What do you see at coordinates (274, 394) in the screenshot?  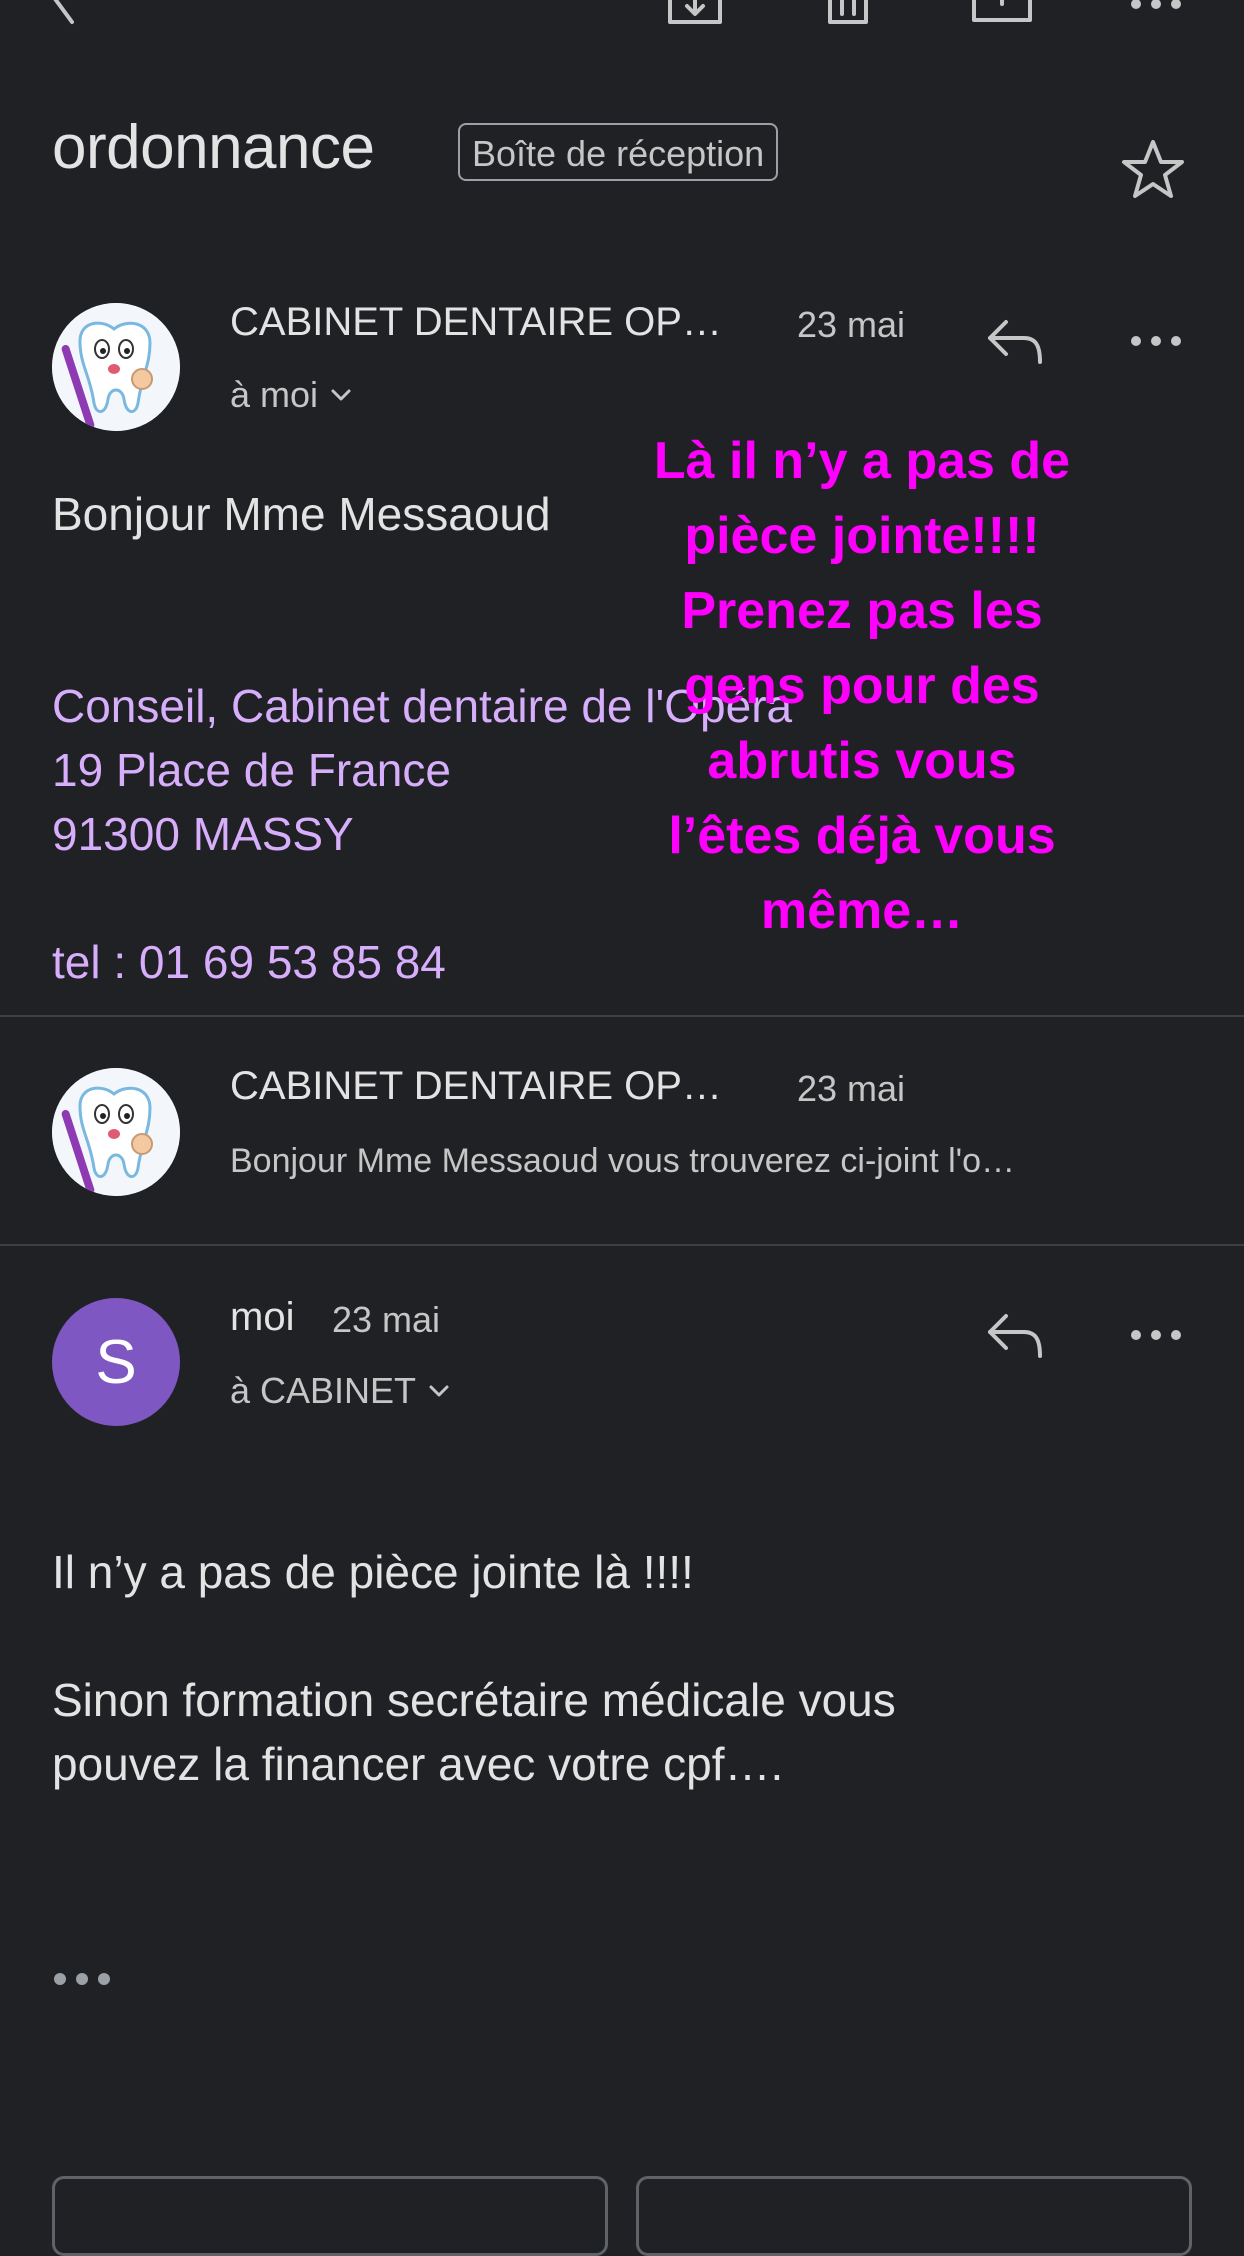 I see `recipient-label: à moi` at bounding box center [274, 394].